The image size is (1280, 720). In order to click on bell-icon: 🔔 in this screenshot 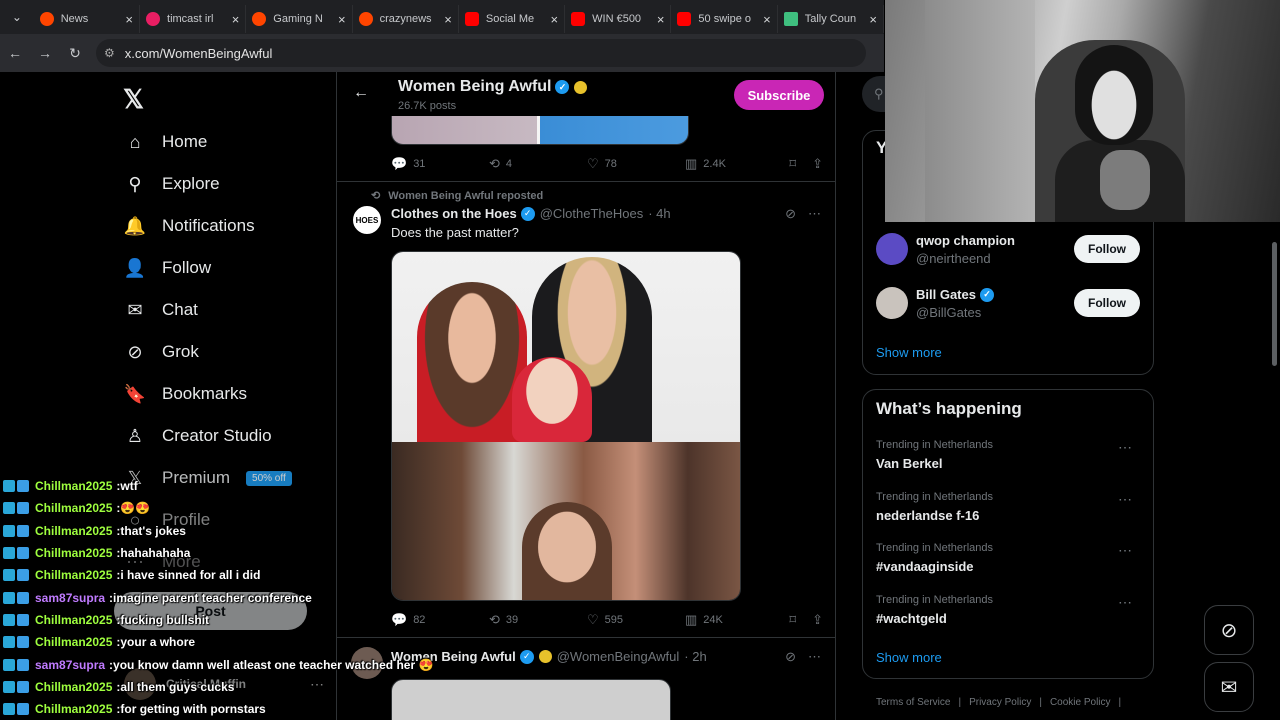, I will do `click(135, 225)`.